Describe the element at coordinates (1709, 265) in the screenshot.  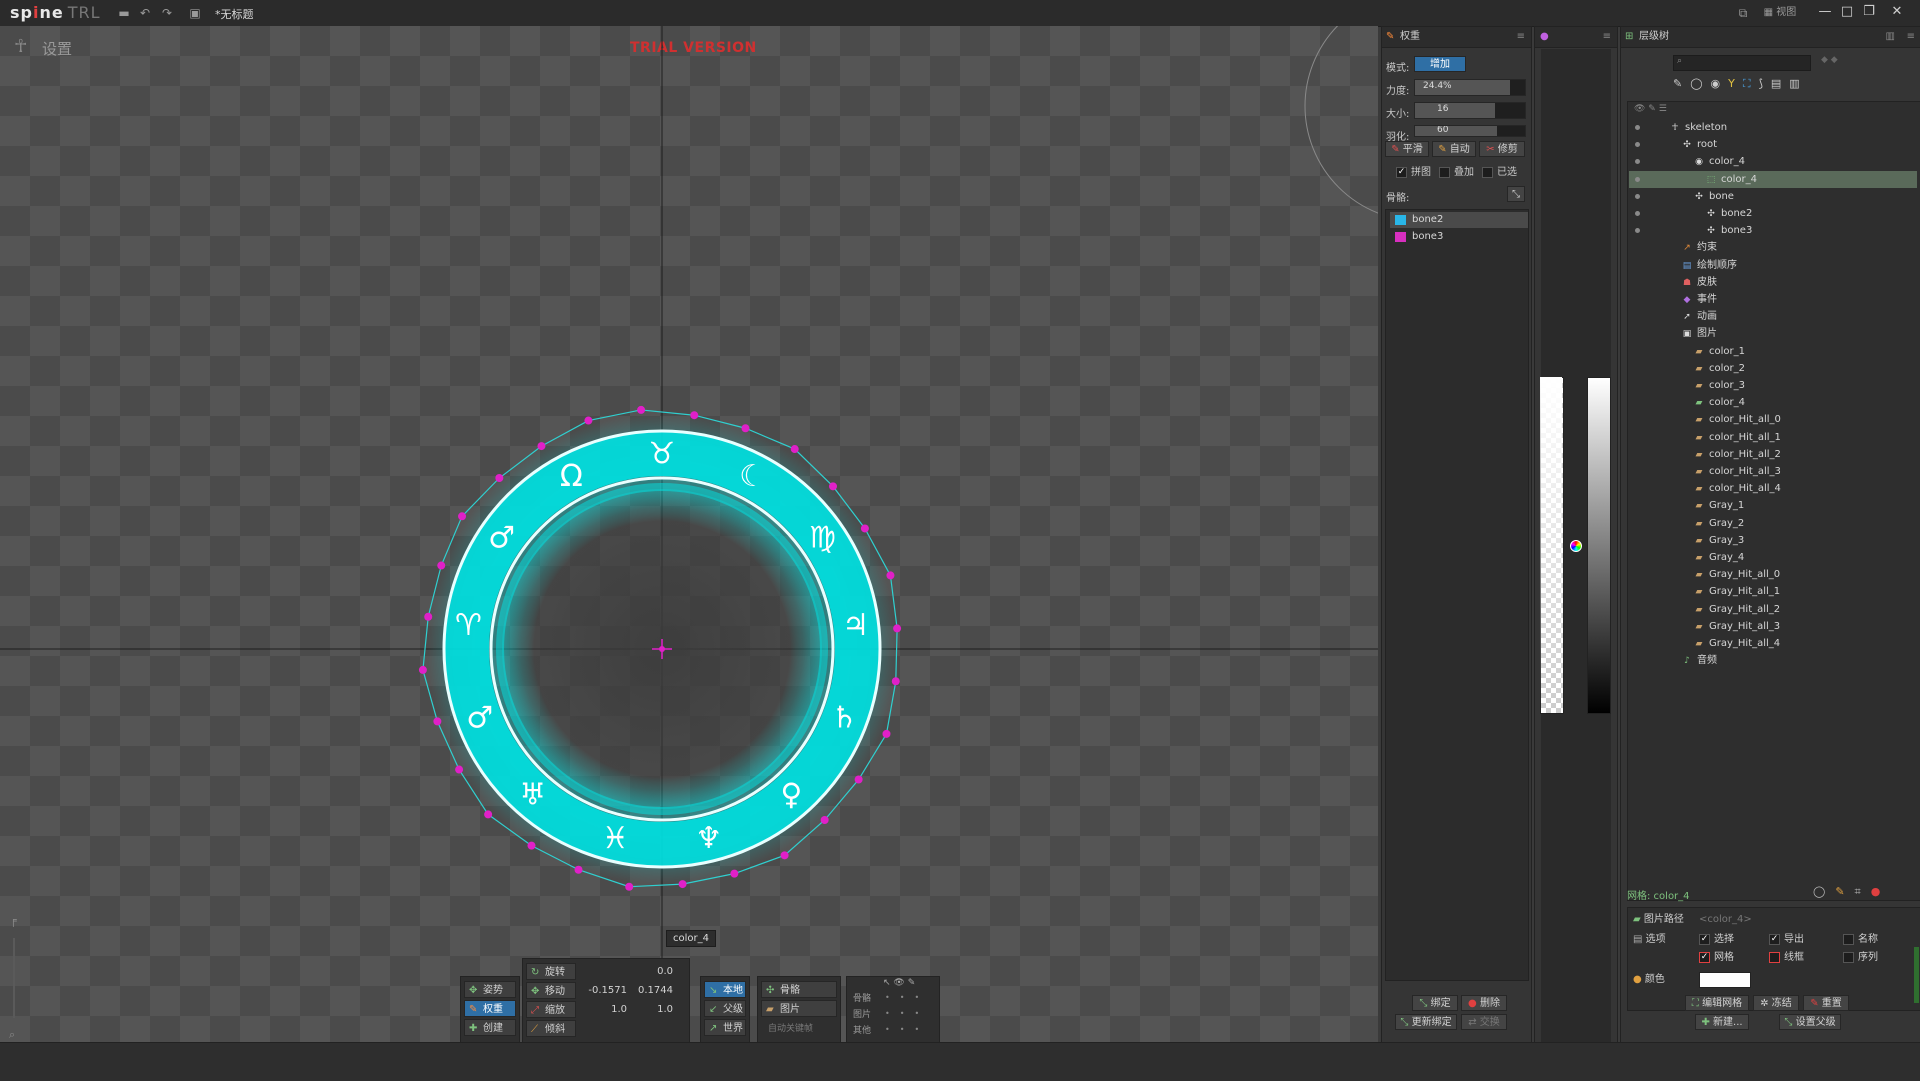
I see `tree-item-: ▤ 绘制顺序` at that location.